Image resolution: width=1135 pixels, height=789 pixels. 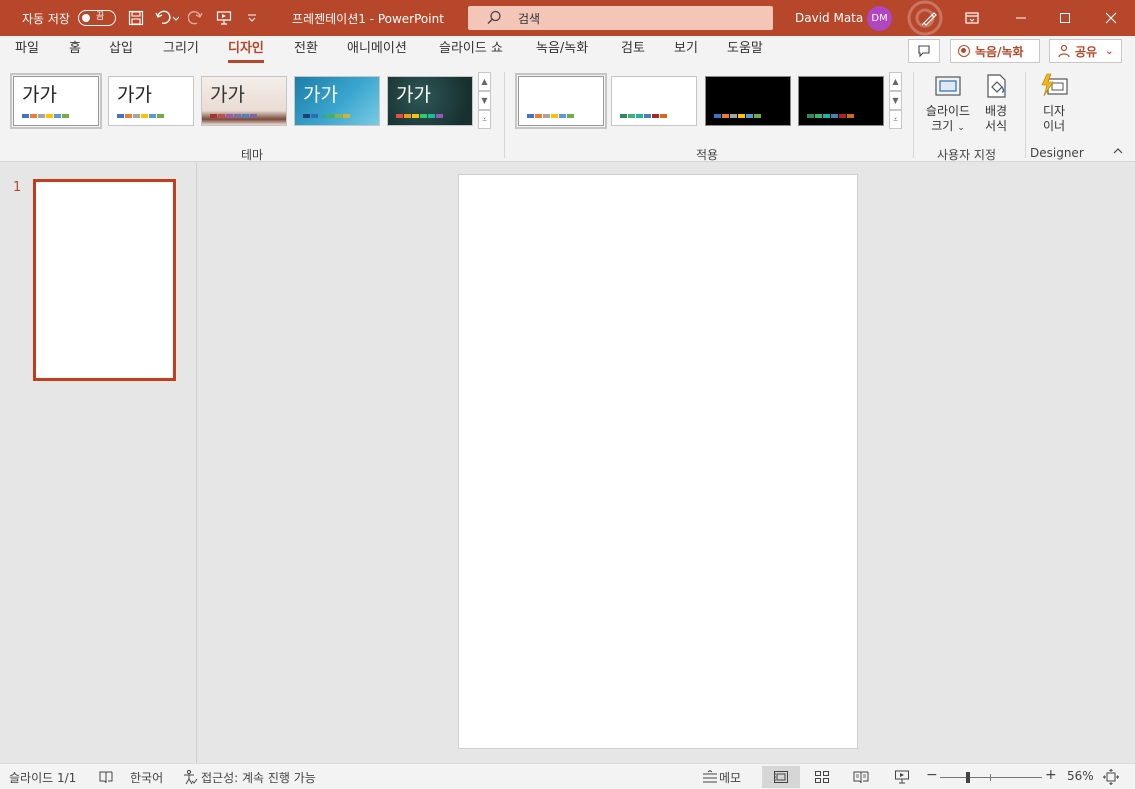 I want to click on notes-icon, so click(x=710, y=777).